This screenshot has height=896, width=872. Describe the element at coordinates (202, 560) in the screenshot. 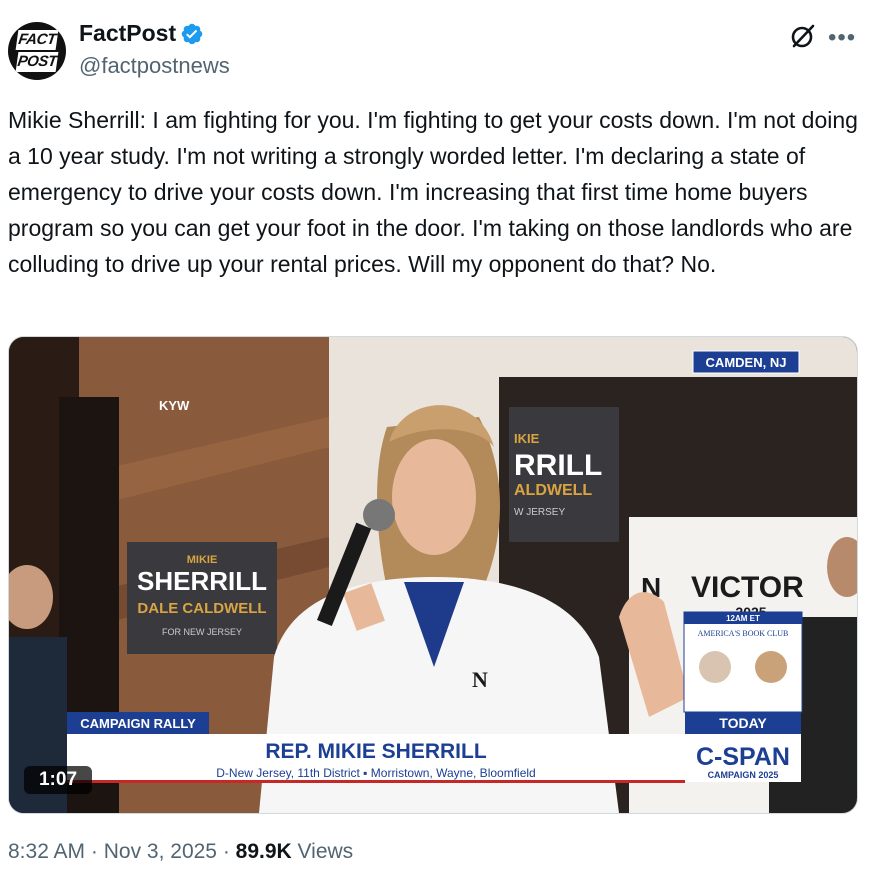

I see `sign-left-line1: MIKIE` at that location.